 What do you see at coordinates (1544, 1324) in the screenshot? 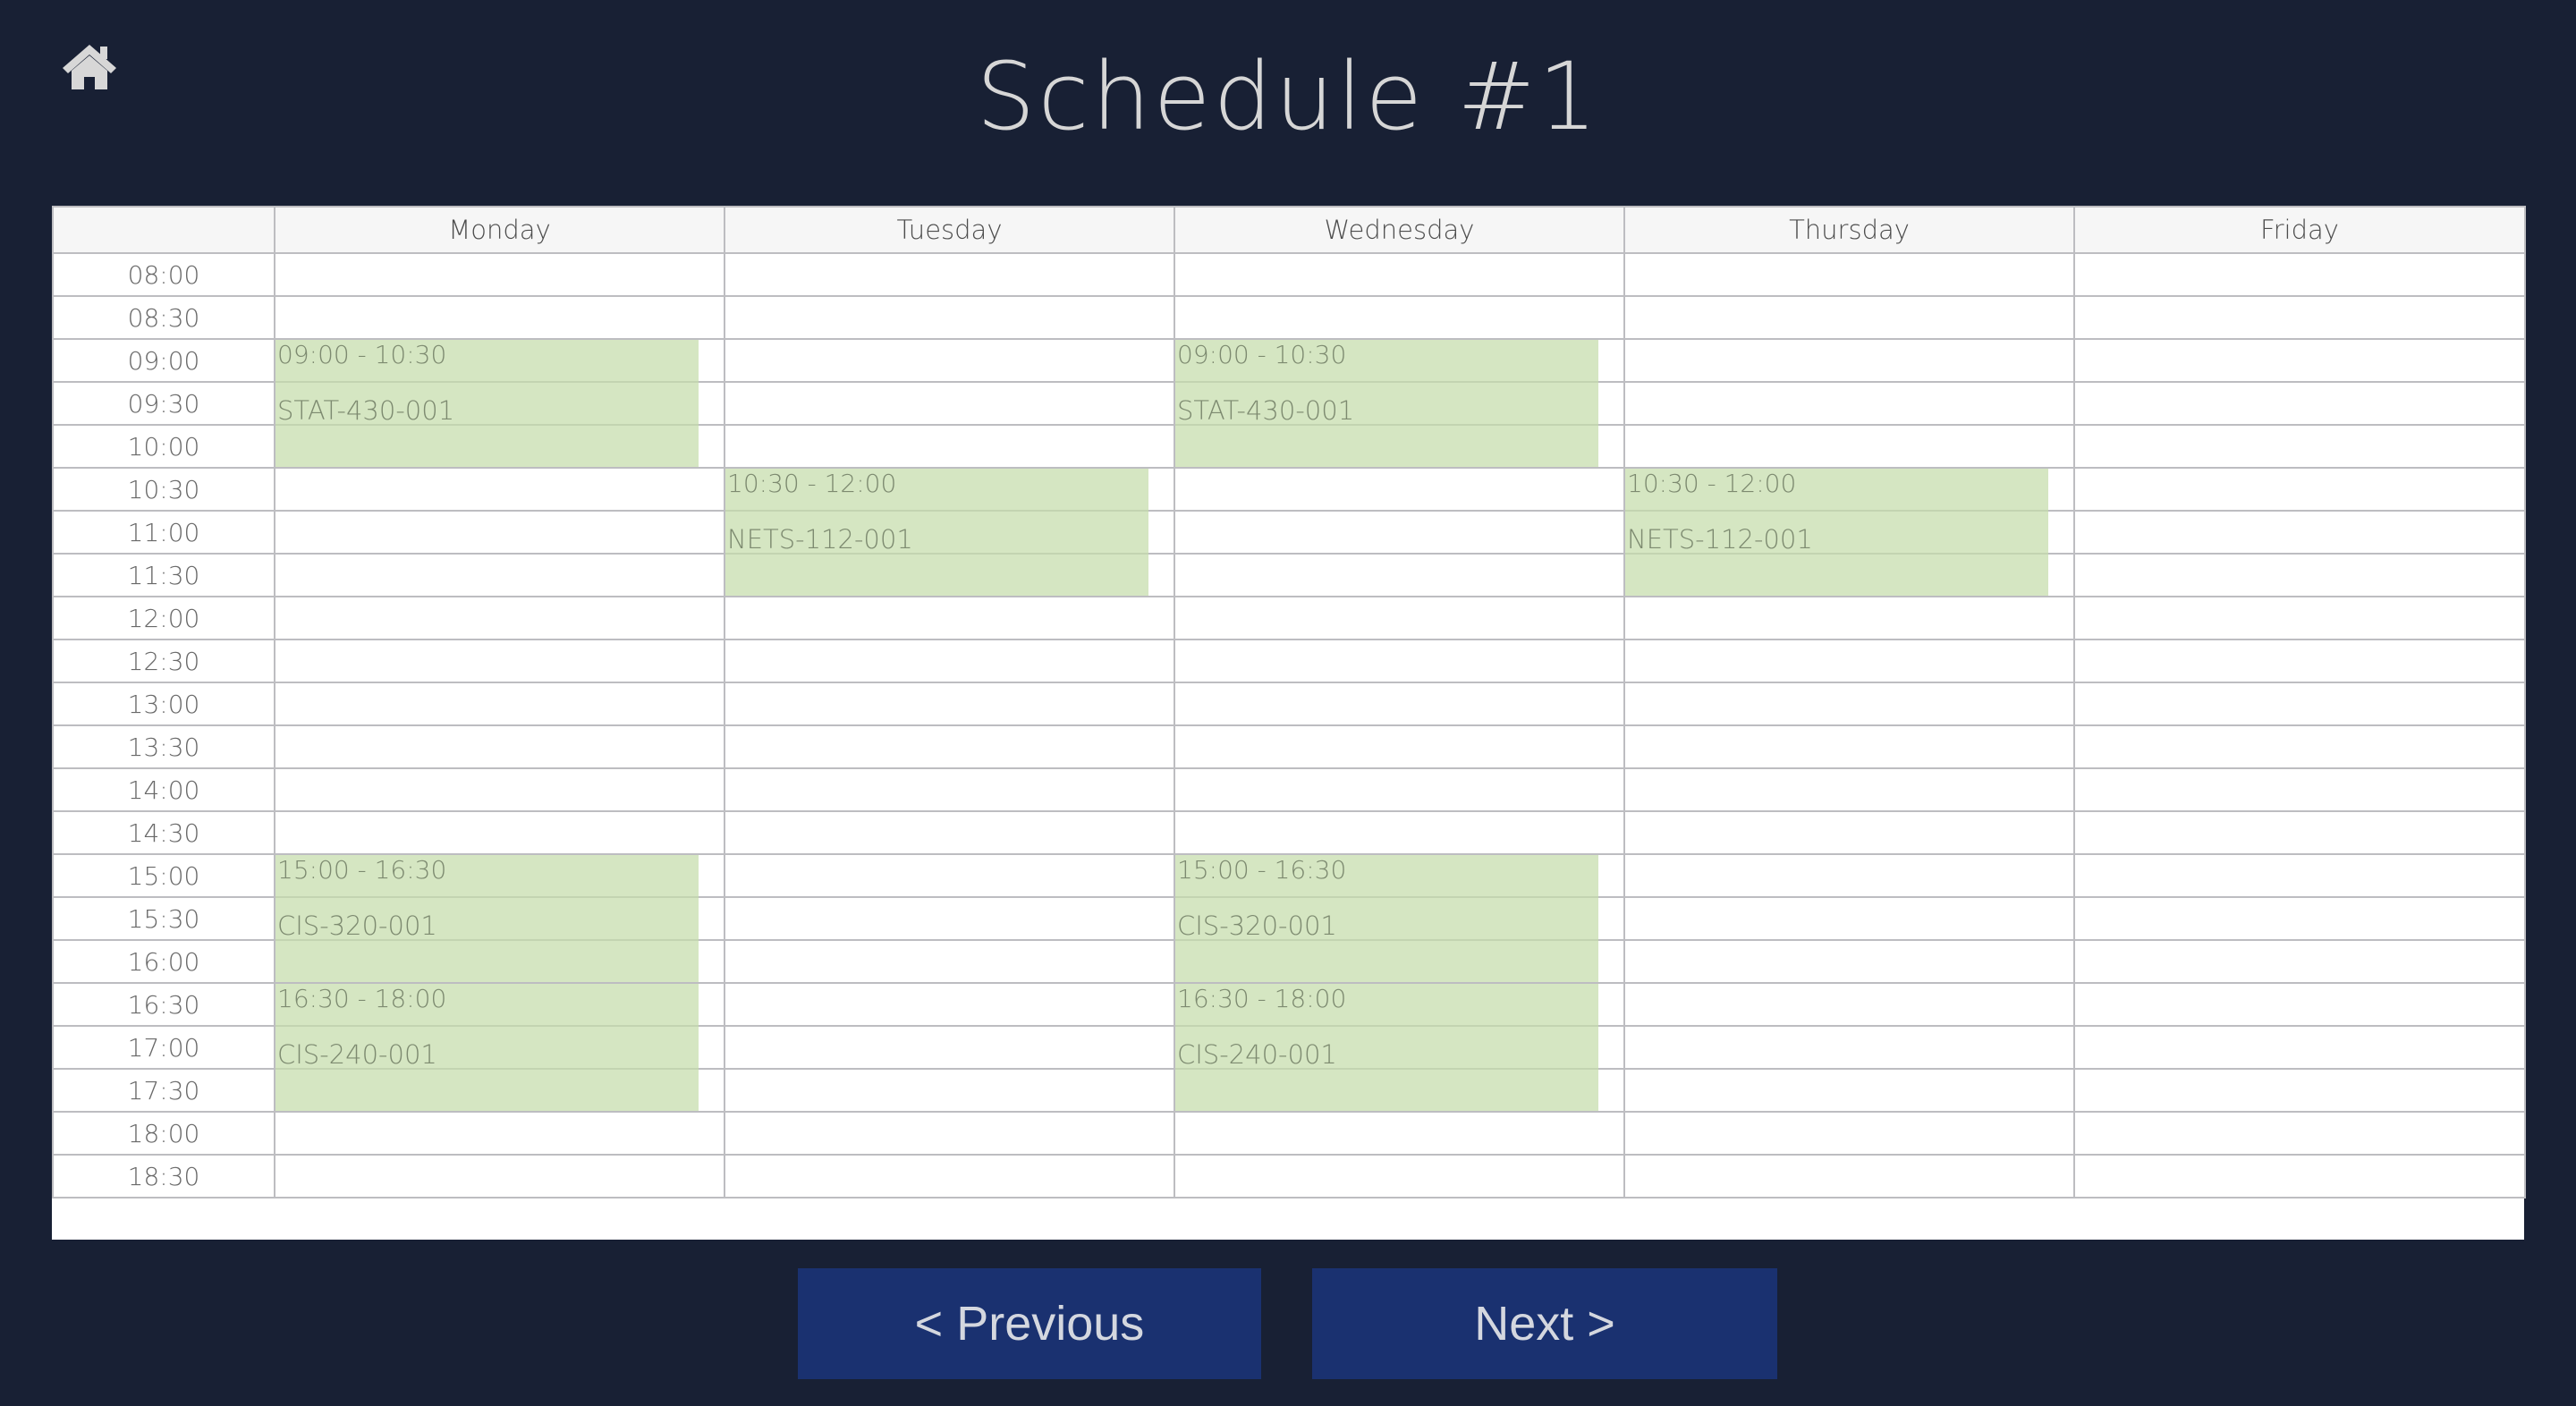
I see `next-button: Next >` at bounding box center [1544, 1324].